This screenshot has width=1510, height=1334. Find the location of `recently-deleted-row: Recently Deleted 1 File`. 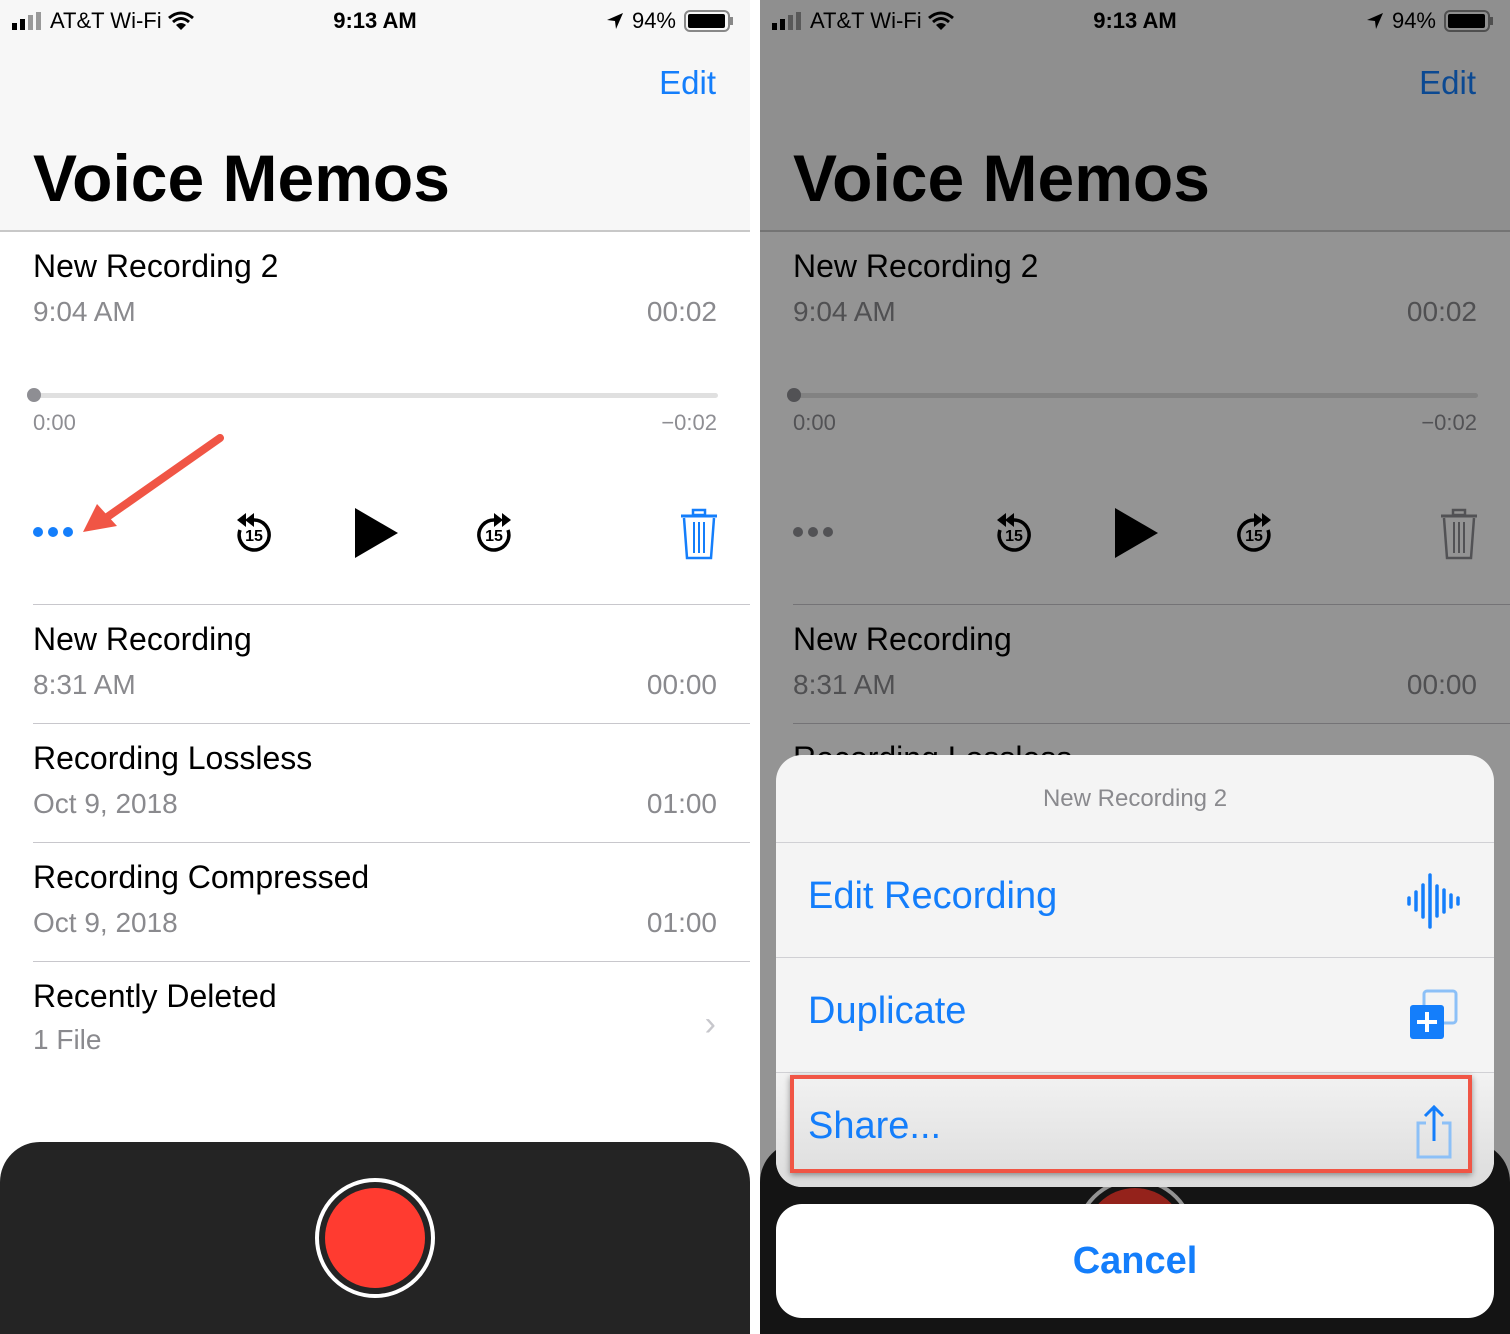

recently-deleted-row: Recently Deleted 1 File is located at coordinates (375, 1028).